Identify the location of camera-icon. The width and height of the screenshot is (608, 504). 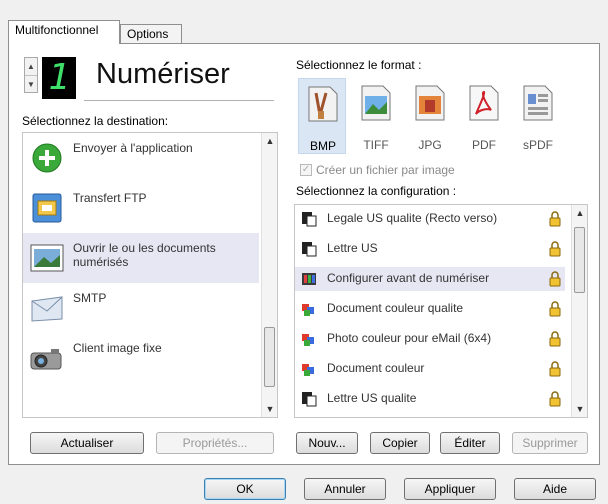
(46, 359).